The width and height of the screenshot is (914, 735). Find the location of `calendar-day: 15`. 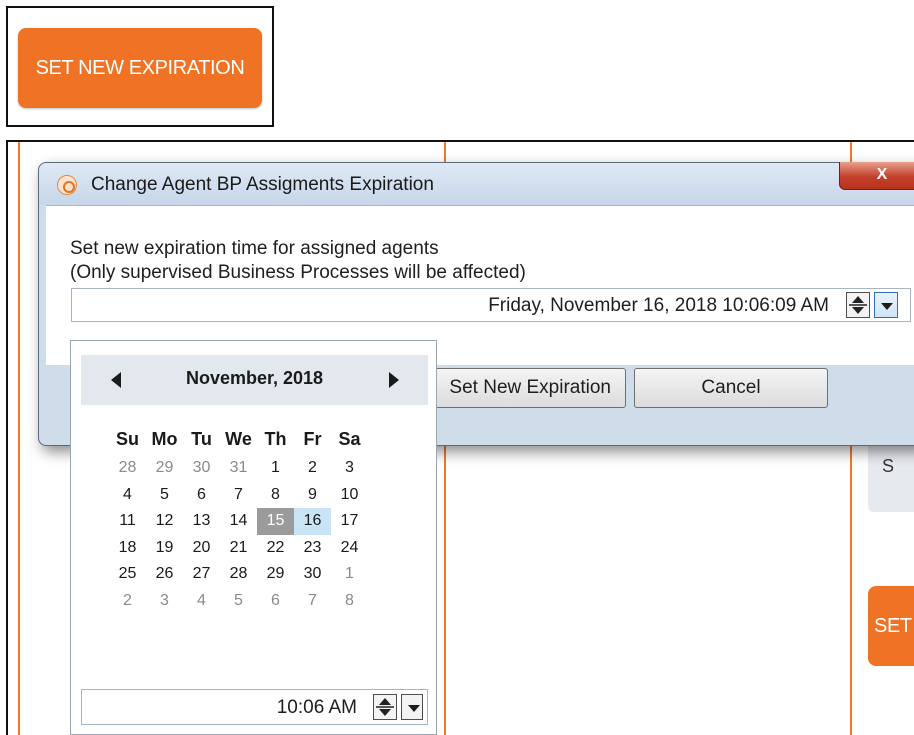

calendar-day: 15 is located at coordinates (275, 521).